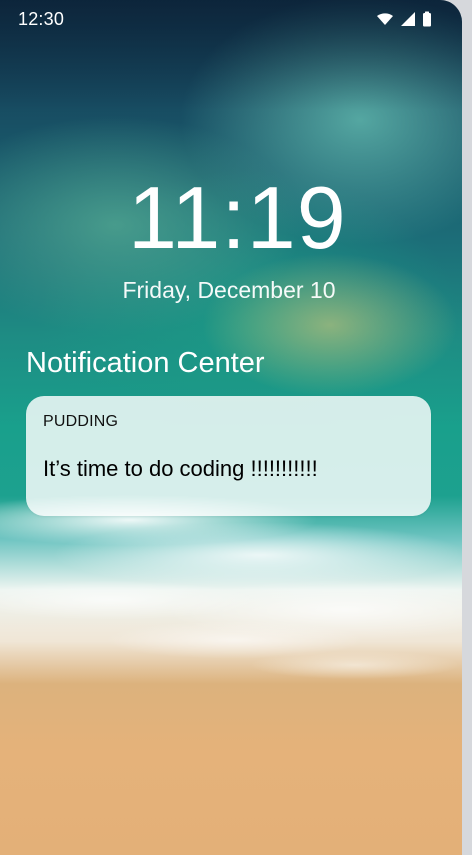 The width and height of the screenshot is (472, 855). What do you see at coordinates (145, 363) in the screenshot?
I see `notification-center-title: Notification Center` at bounding box center [145, 363].